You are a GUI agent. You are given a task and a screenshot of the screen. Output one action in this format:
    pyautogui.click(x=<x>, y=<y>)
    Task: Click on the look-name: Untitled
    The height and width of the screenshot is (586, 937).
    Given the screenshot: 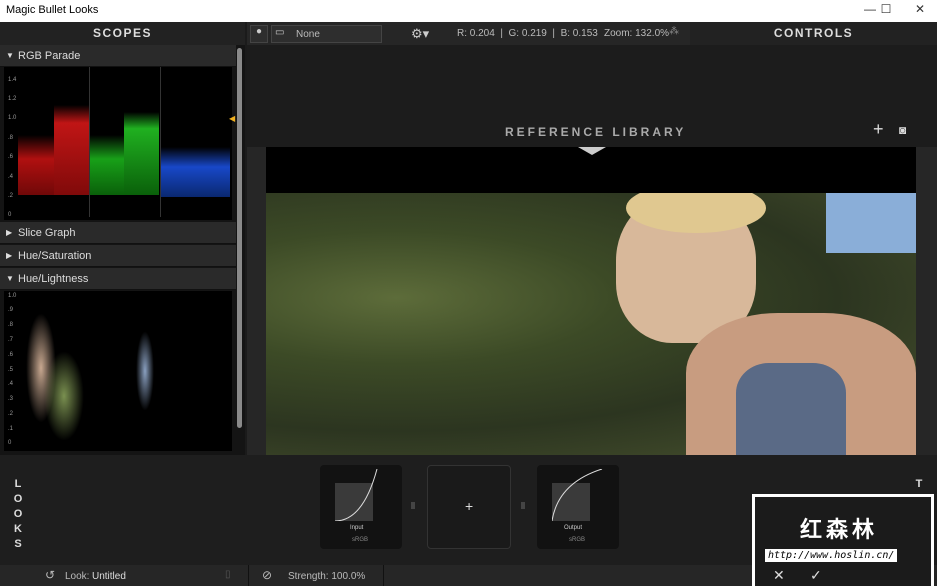 What is the action you would take?
    pyautogui.click(x=109, y=576)
    